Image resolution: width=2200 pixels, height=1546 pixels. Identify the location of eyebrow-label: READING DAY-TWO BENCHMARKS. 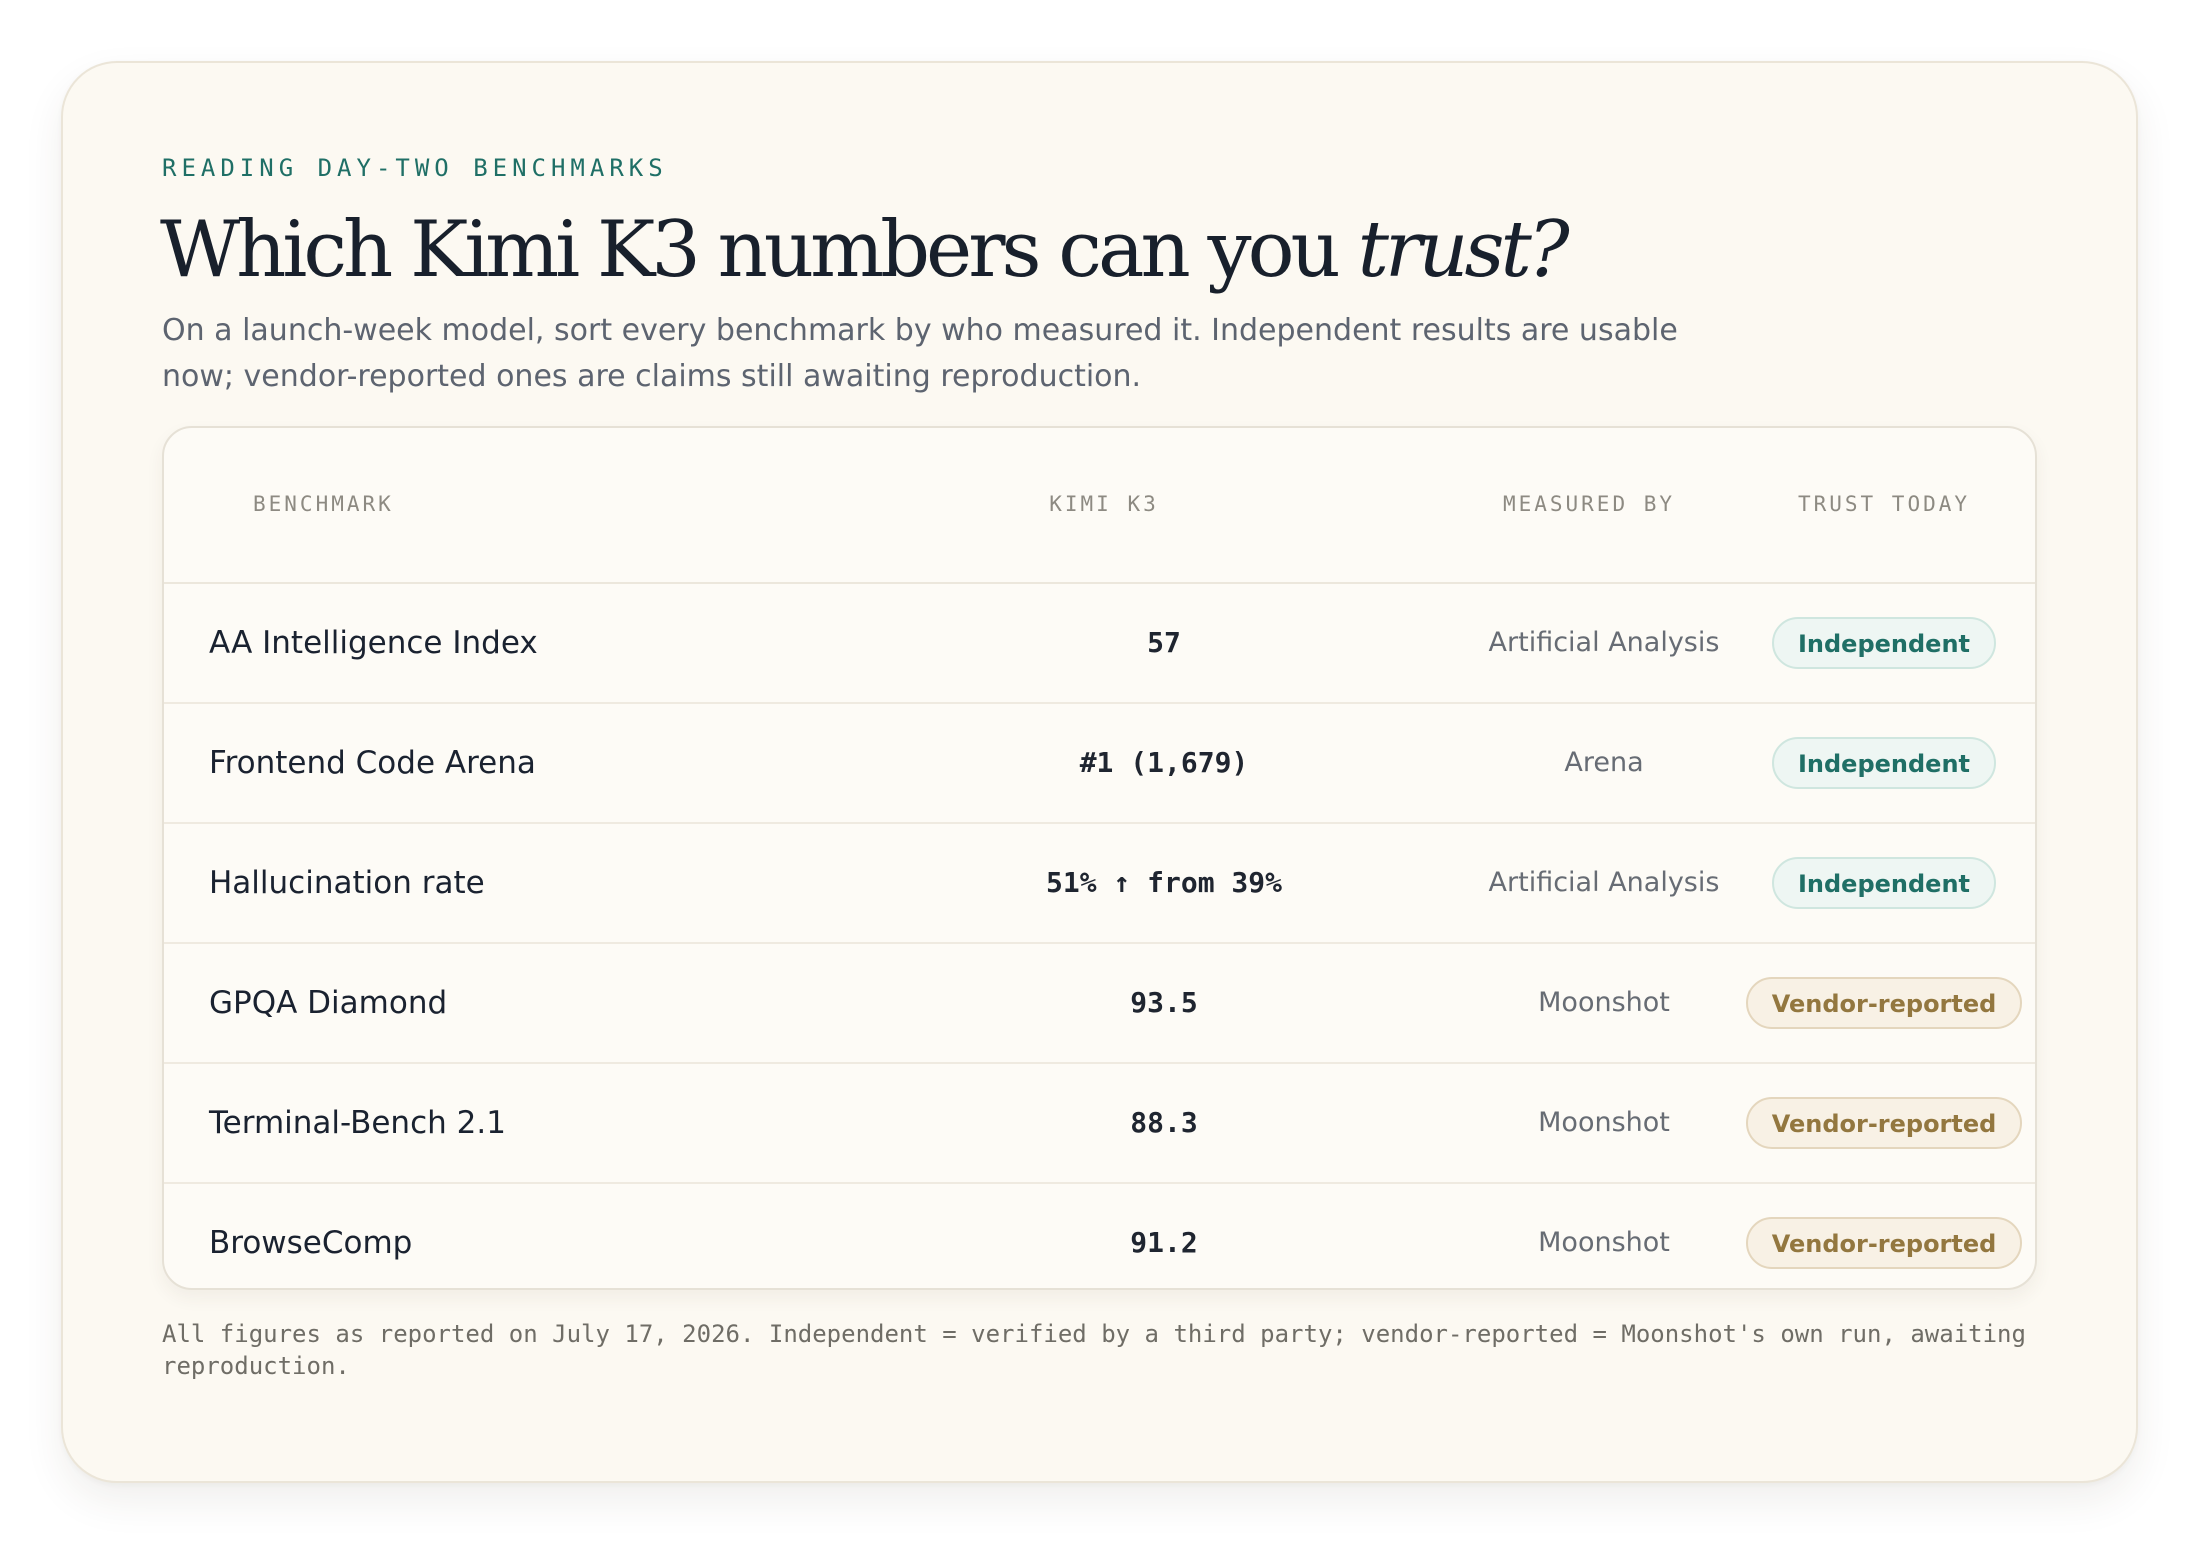
(415, 168).